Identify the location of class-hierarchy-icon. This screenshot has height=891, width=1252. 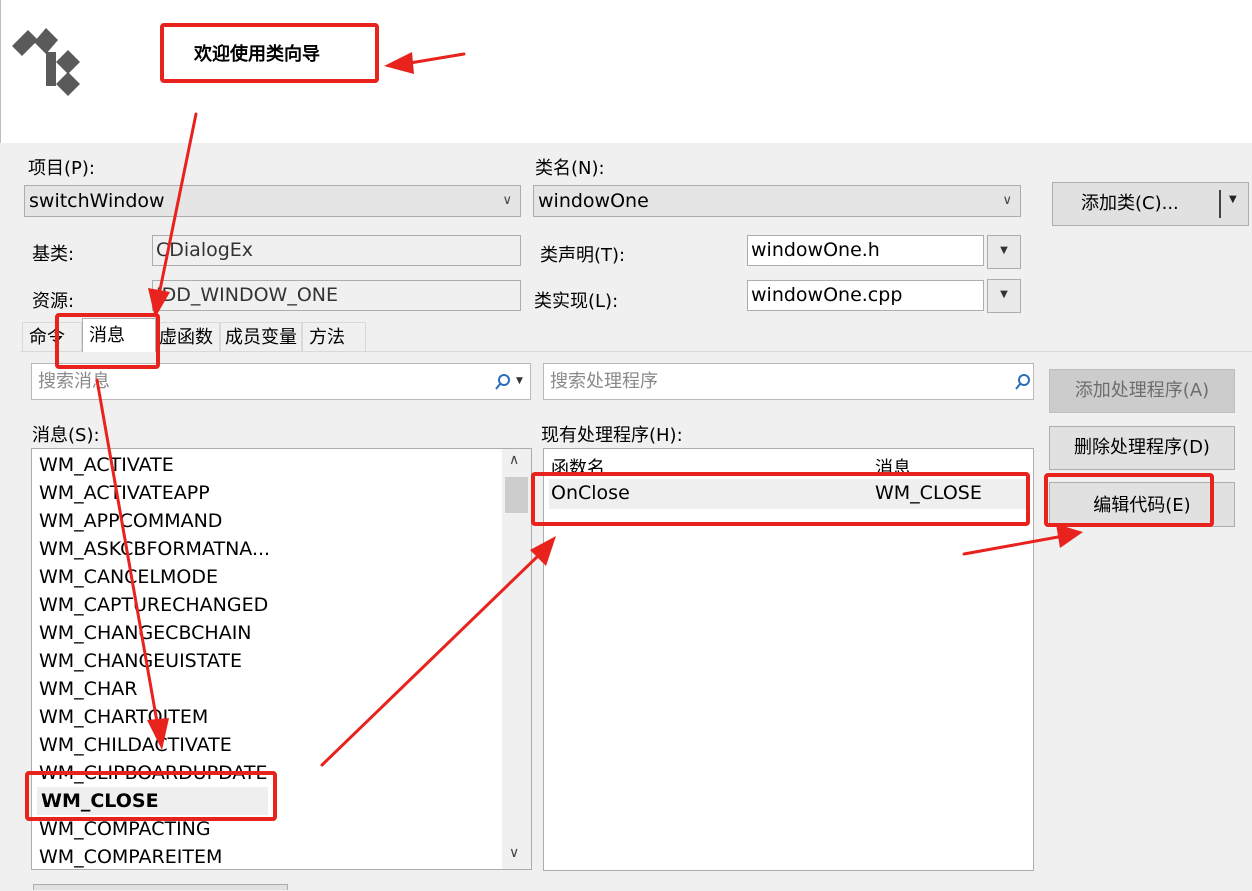
(46, 62).